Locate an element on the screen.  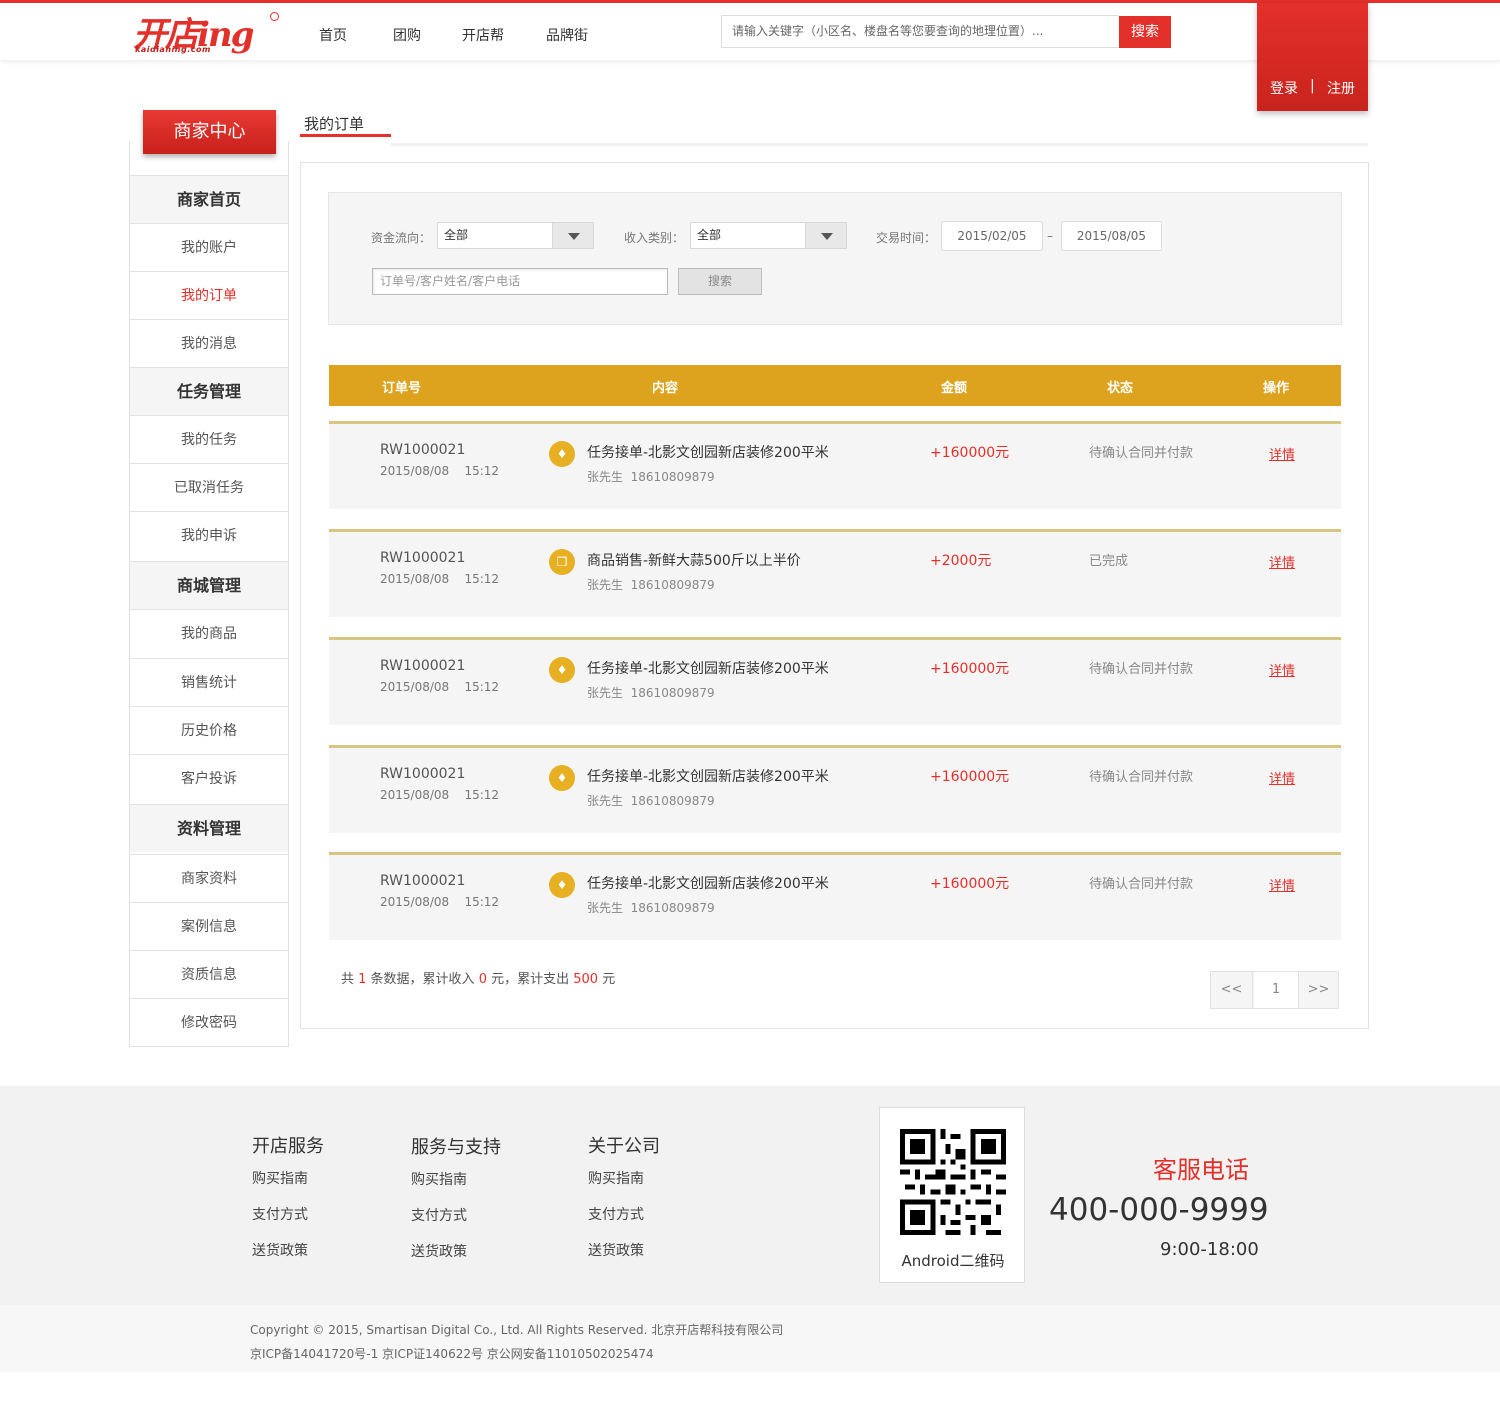
pager-page-1: 1 is located at coordinates (1276, 990).